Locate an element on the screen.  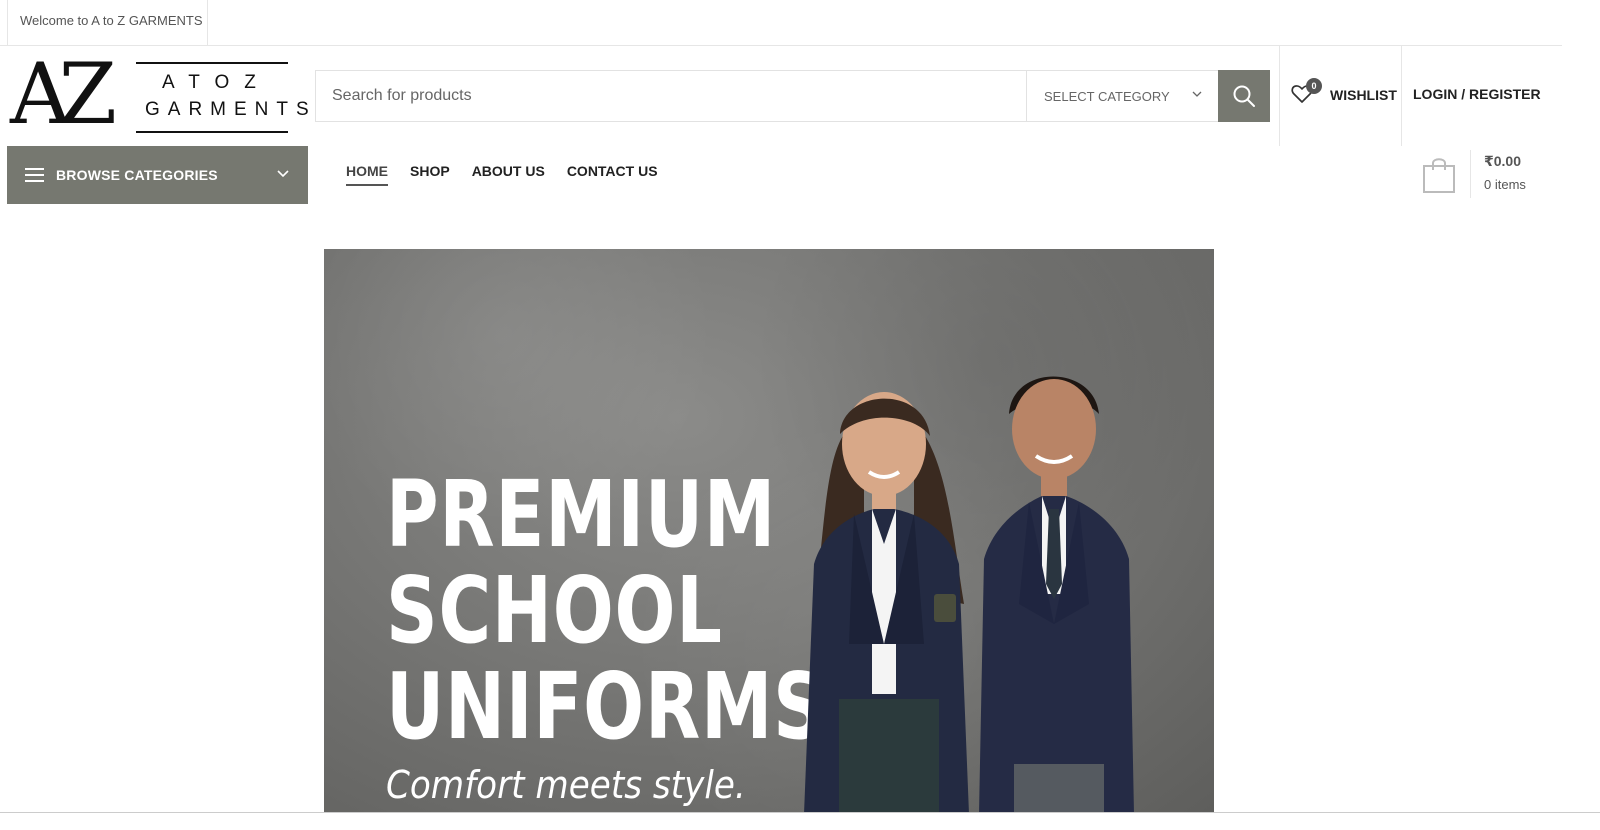
category-select: SELECT CATEGORY is located at coordinates (1122, 96).